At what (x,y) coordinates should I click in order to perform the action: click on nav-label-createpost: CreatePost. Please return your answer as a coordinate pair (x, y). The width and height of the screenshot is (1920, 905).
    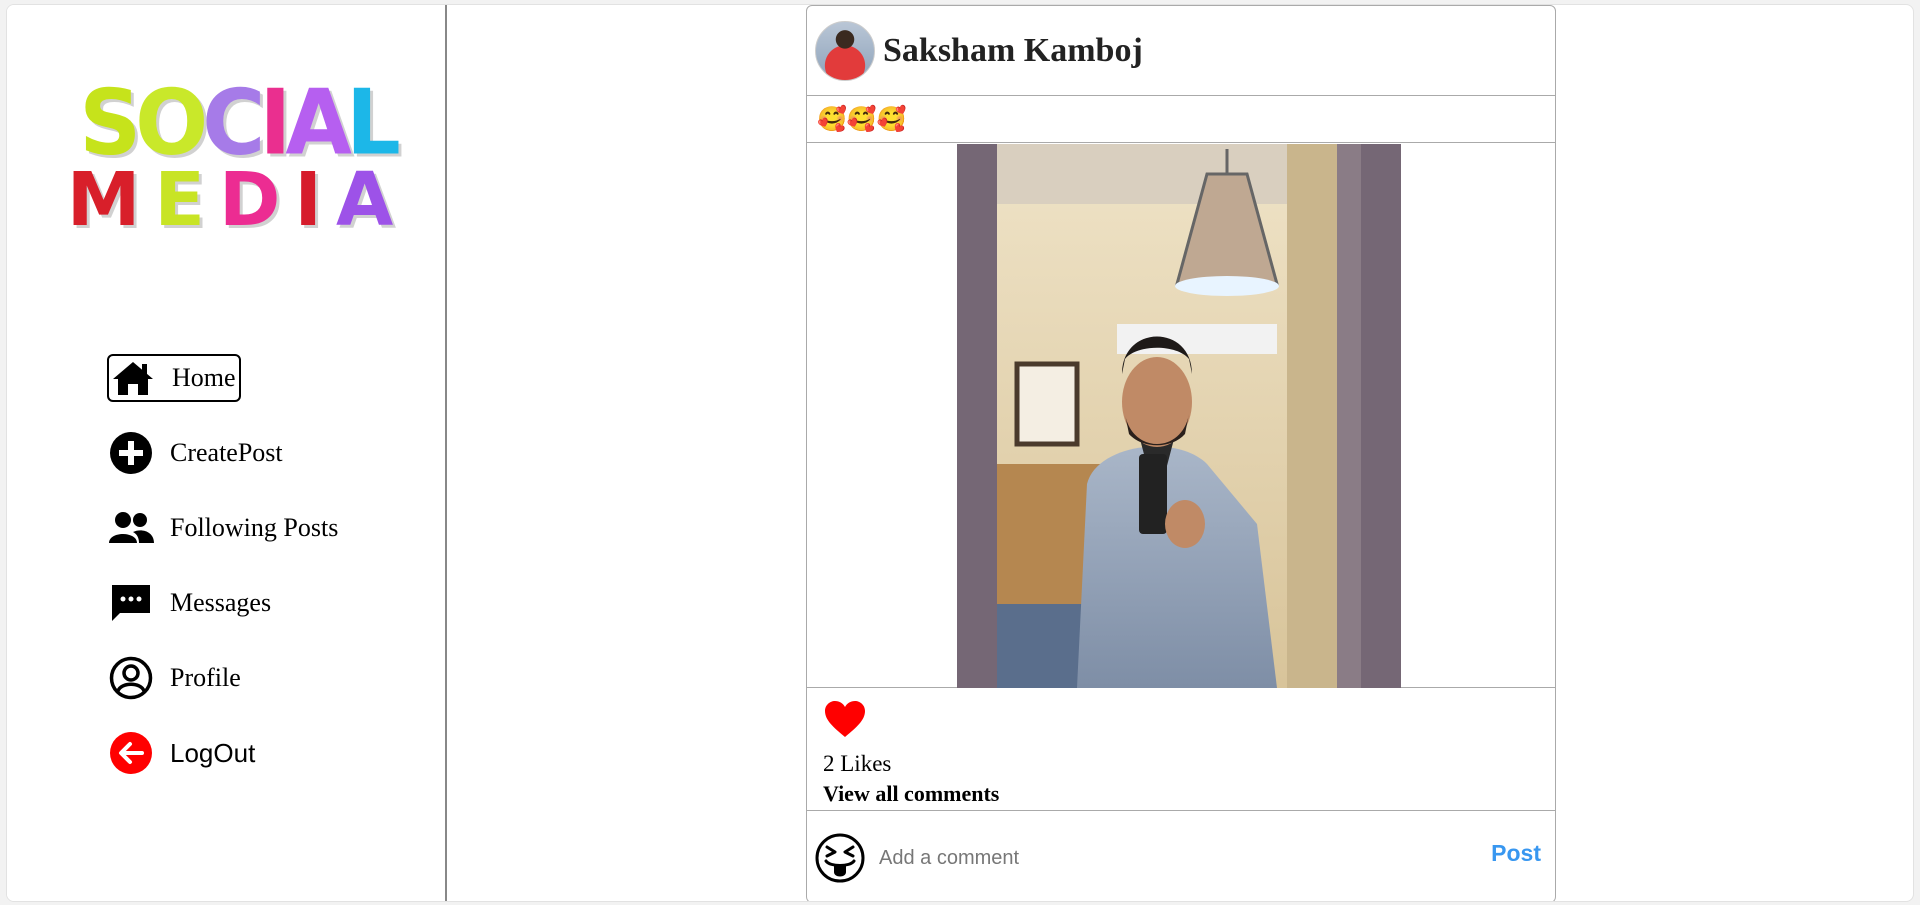
    Looking at the image, I should click on (226, 452).